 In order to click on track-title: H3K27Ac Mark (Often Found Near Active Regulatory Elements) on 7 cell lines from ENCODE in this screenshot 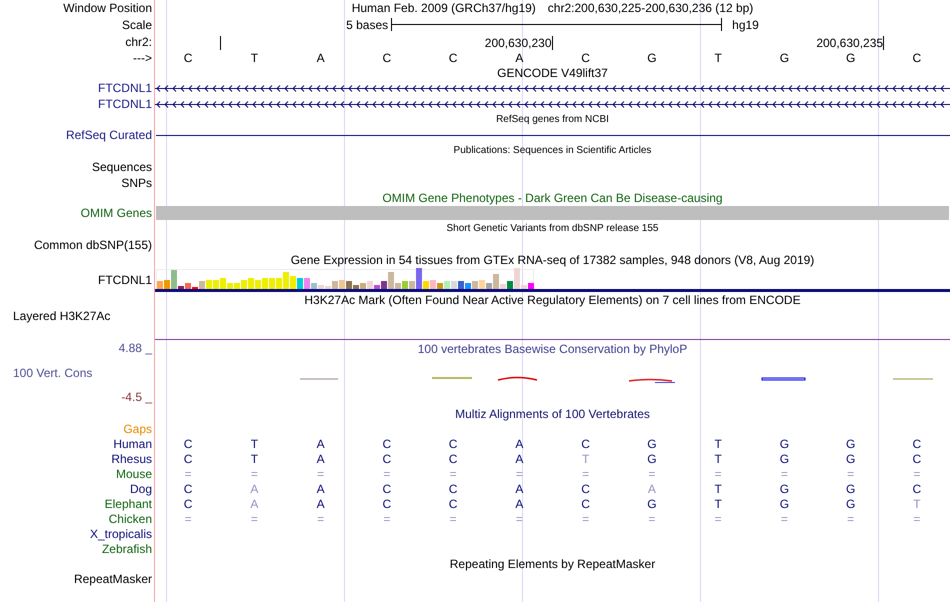, I will do `click(552, 300)`.